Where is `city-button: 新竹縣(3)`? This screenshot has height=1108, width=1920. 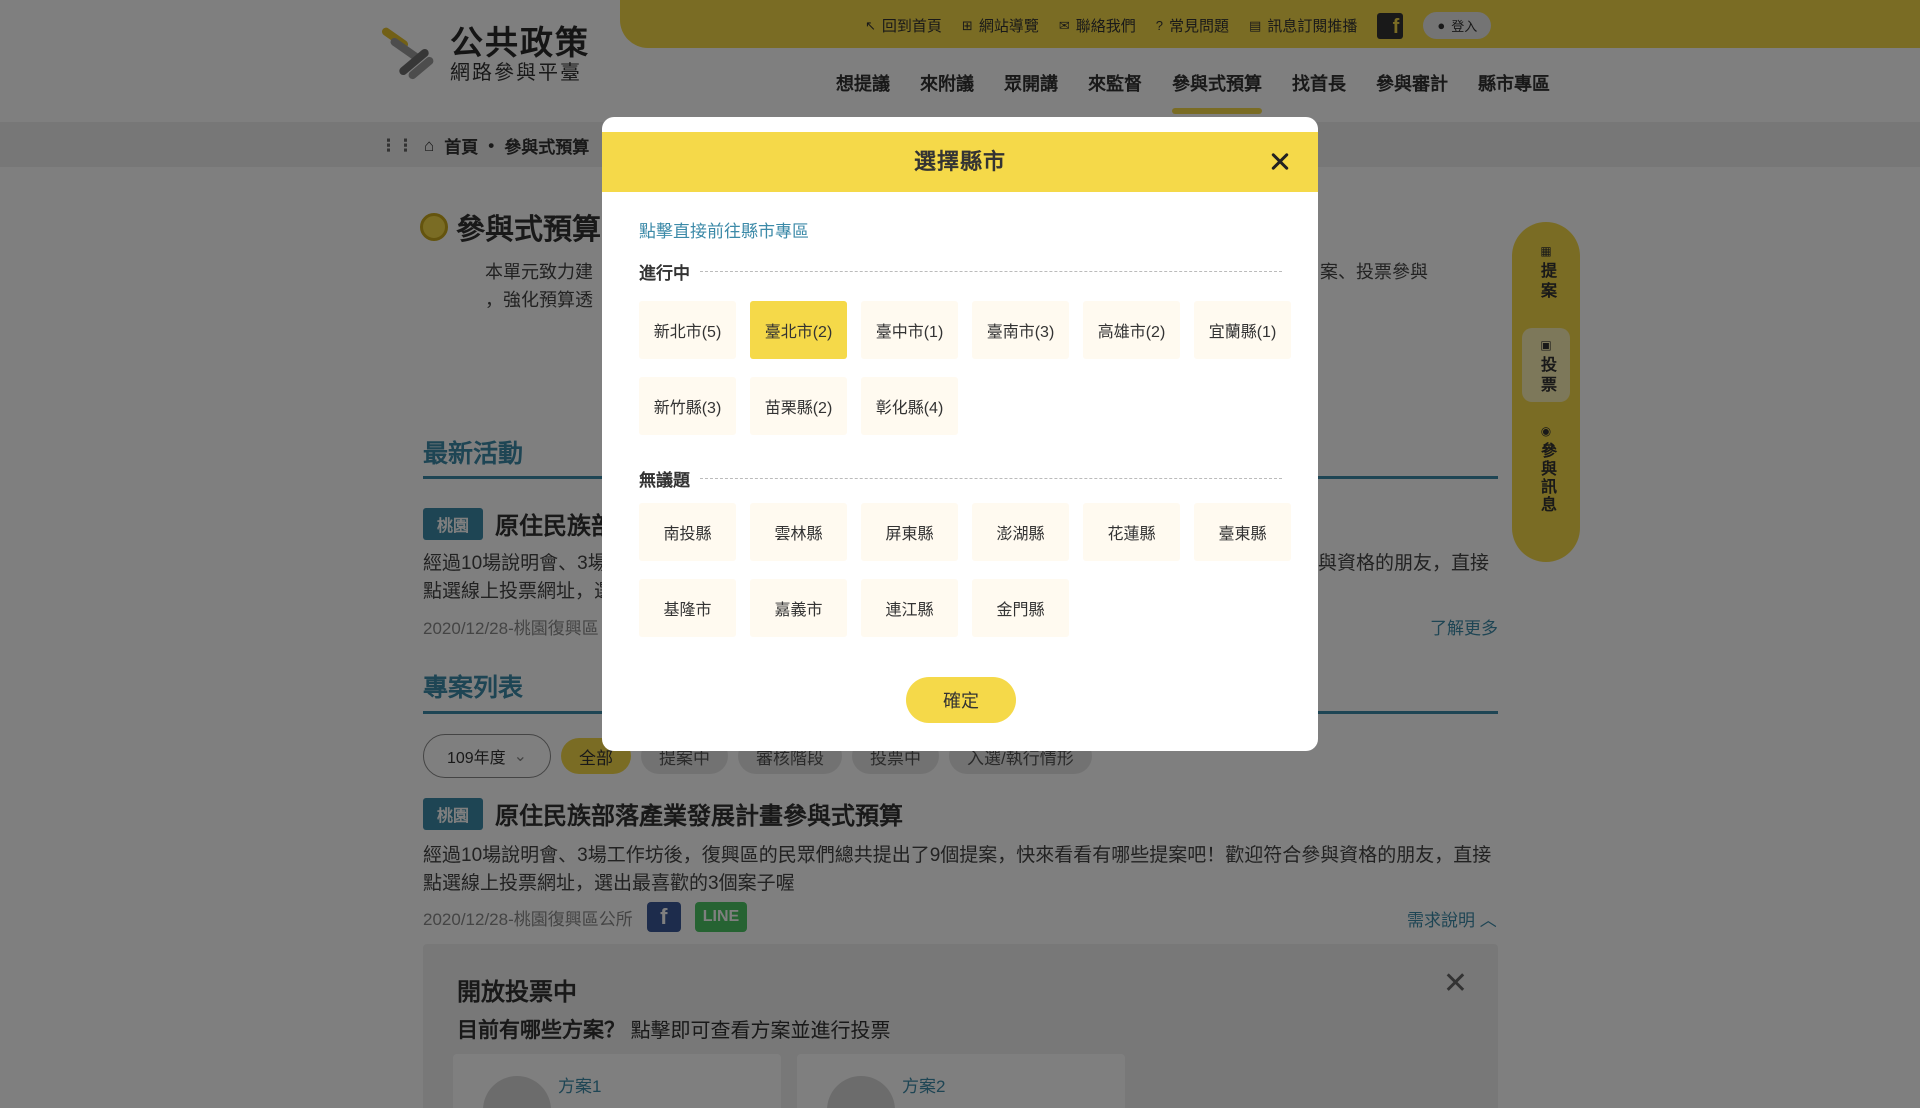
city-button: 新竹縣(3) is located at coordinates (687, 406).